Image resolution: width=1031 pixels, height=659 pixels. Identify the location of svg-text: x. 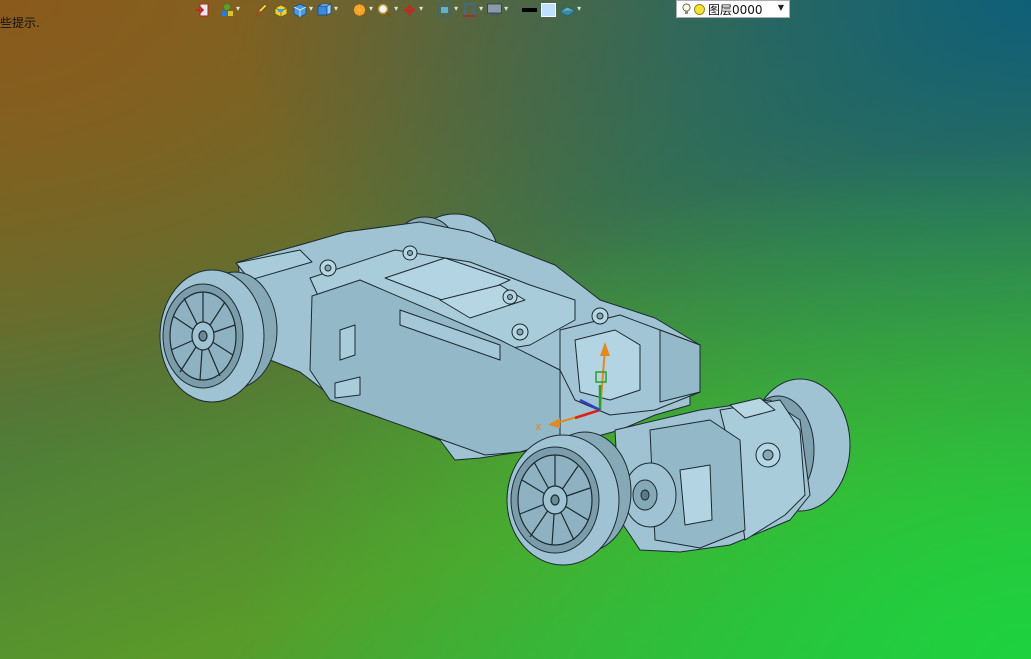
(538, 426).